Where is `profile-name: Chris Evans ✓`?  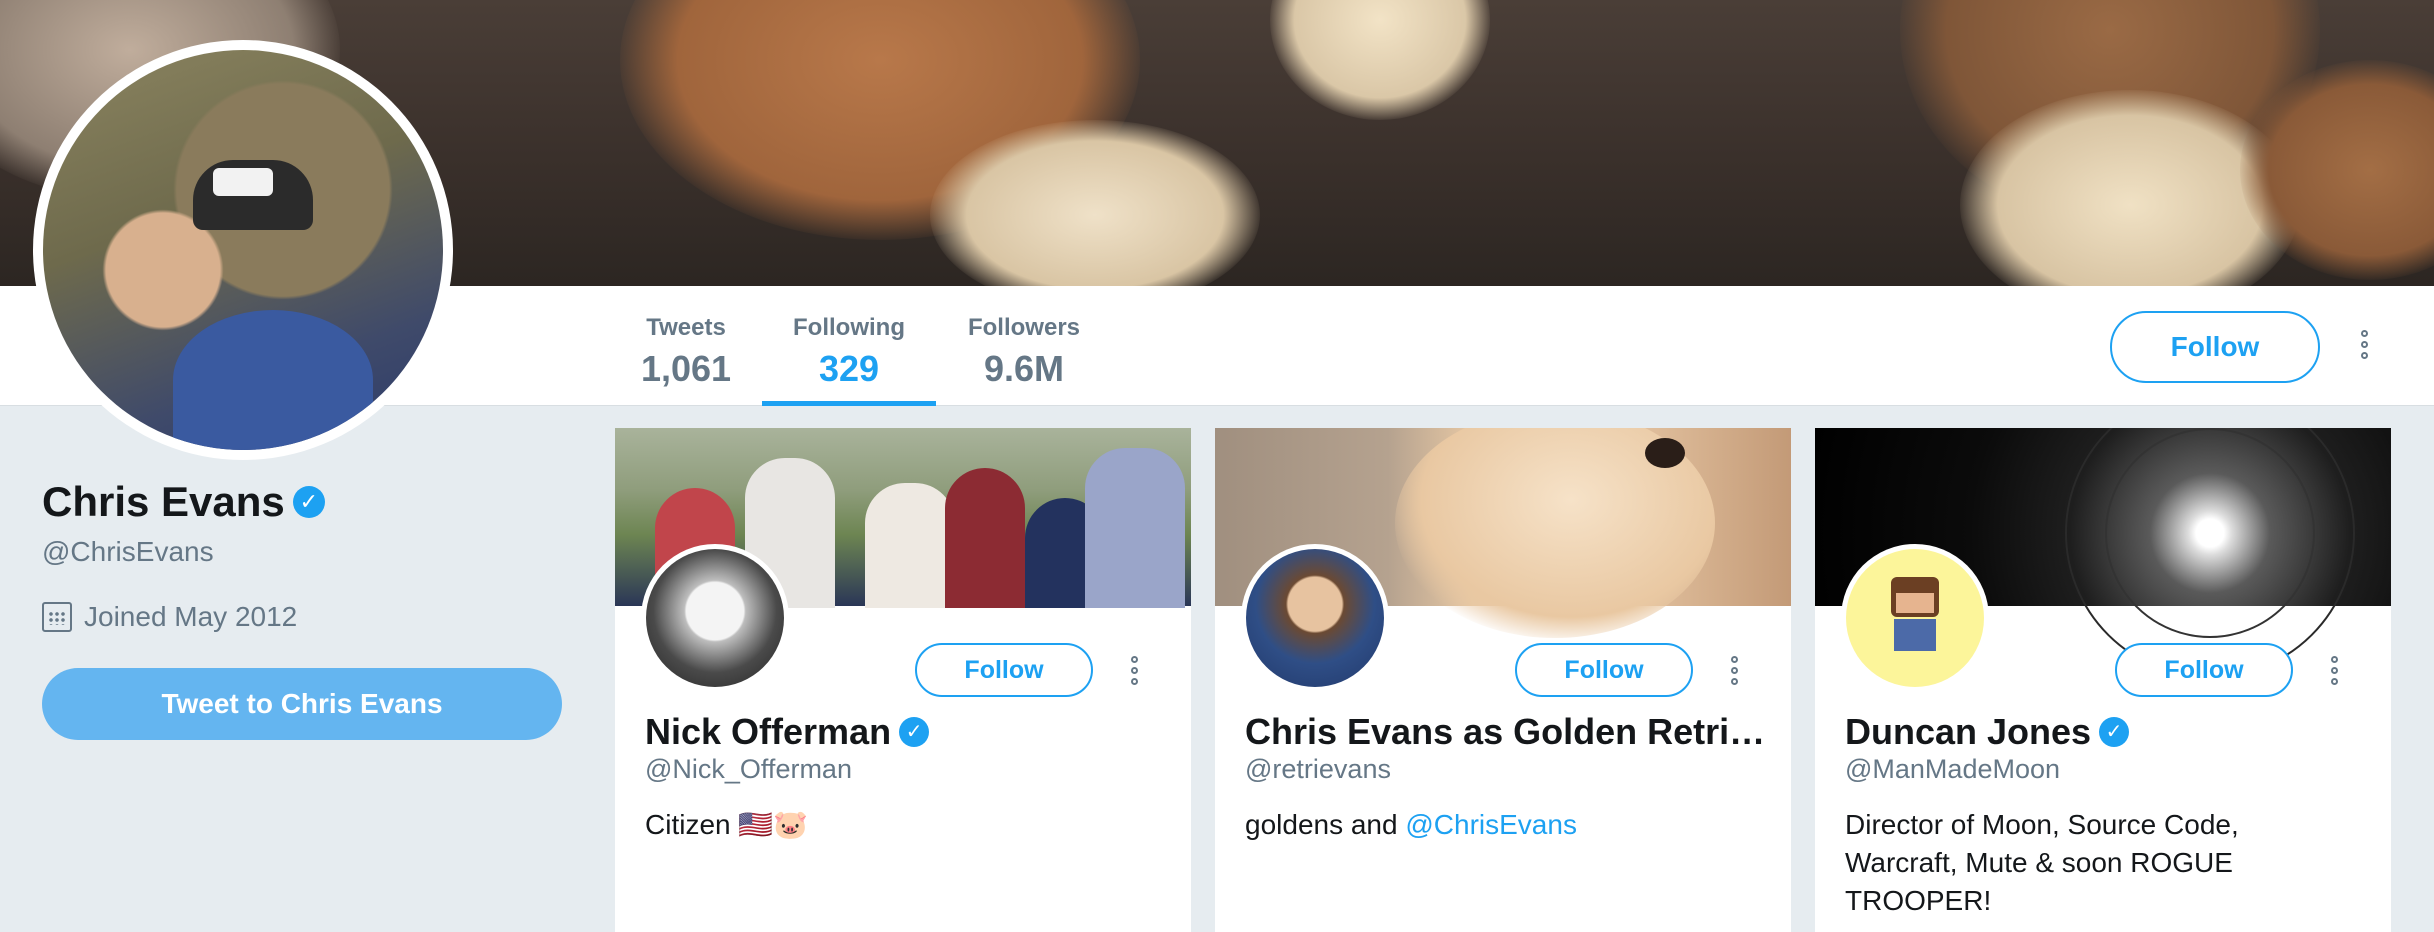 profile-name: Chris Evans ✓ is located at coordinates (183, 502).